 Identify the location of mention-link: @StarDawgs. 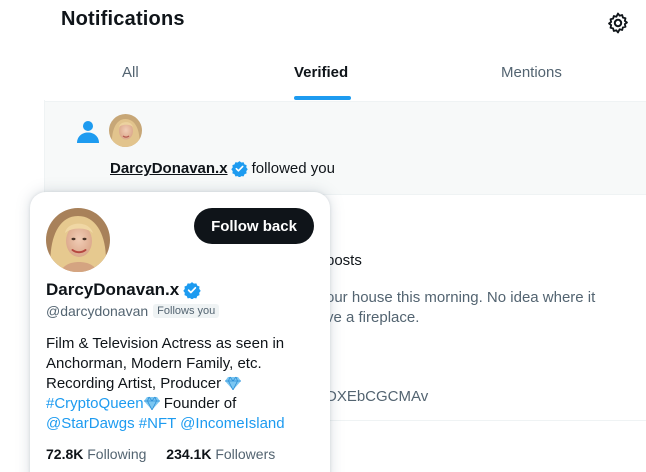
(90, 423).